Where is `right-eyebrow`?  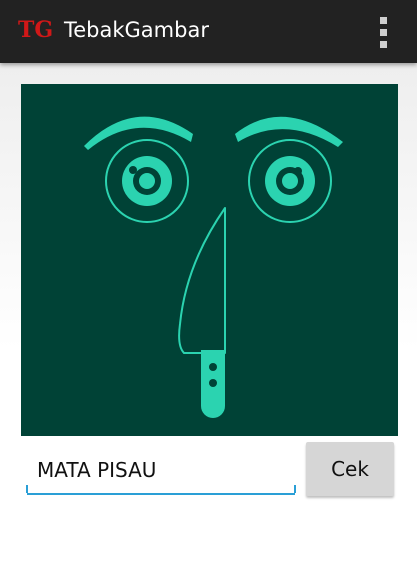
right-eyebrow is located at coordinates (289, 131).